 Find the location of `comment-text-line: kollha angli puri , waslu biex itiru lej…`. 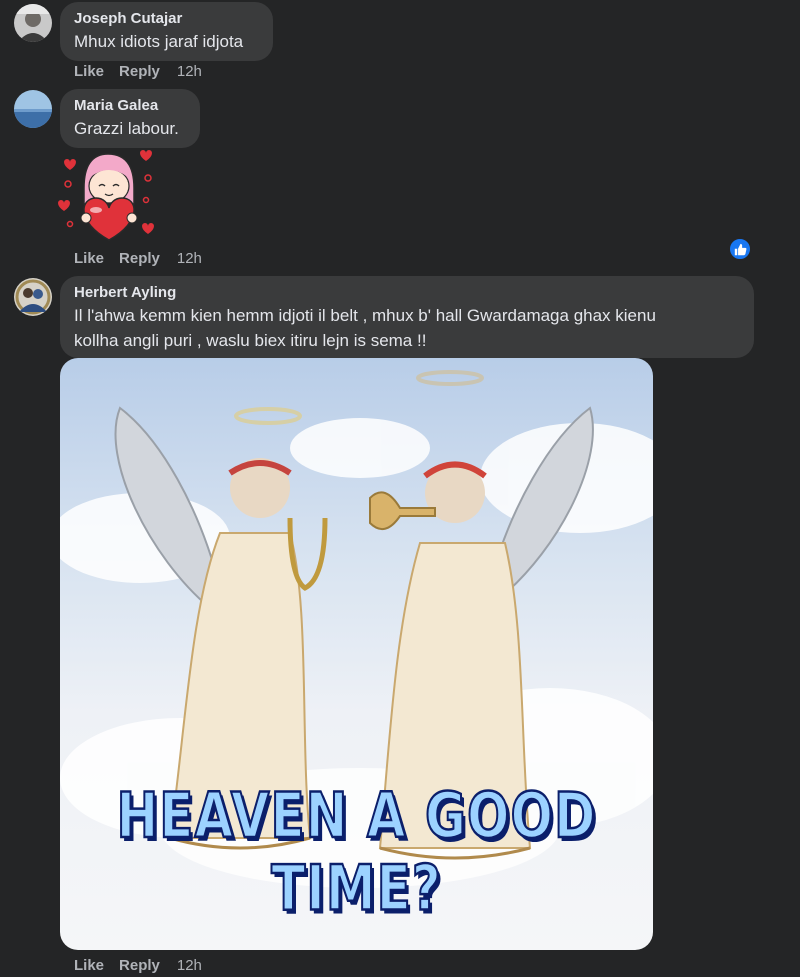

comment-text-line: kollha angli puri , waslu biex itiru lej… is located at coordinates (250, 340).